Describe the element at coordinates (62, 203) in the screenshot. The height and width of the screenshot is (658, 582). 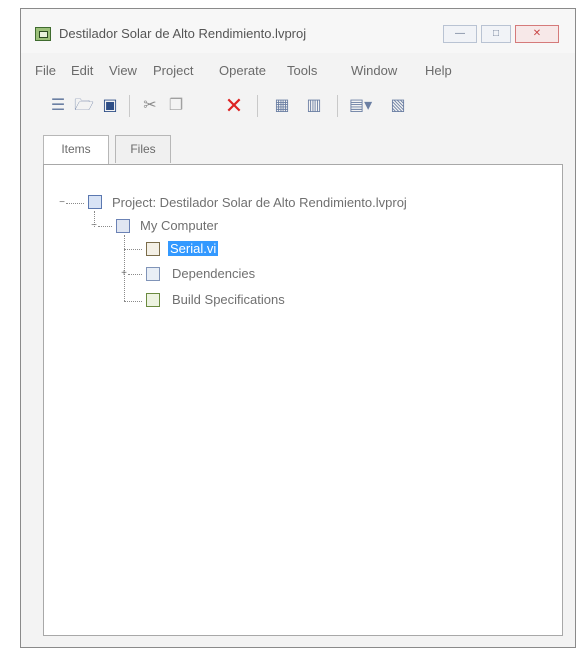
I see `collapse-root-icon: −` at that location.